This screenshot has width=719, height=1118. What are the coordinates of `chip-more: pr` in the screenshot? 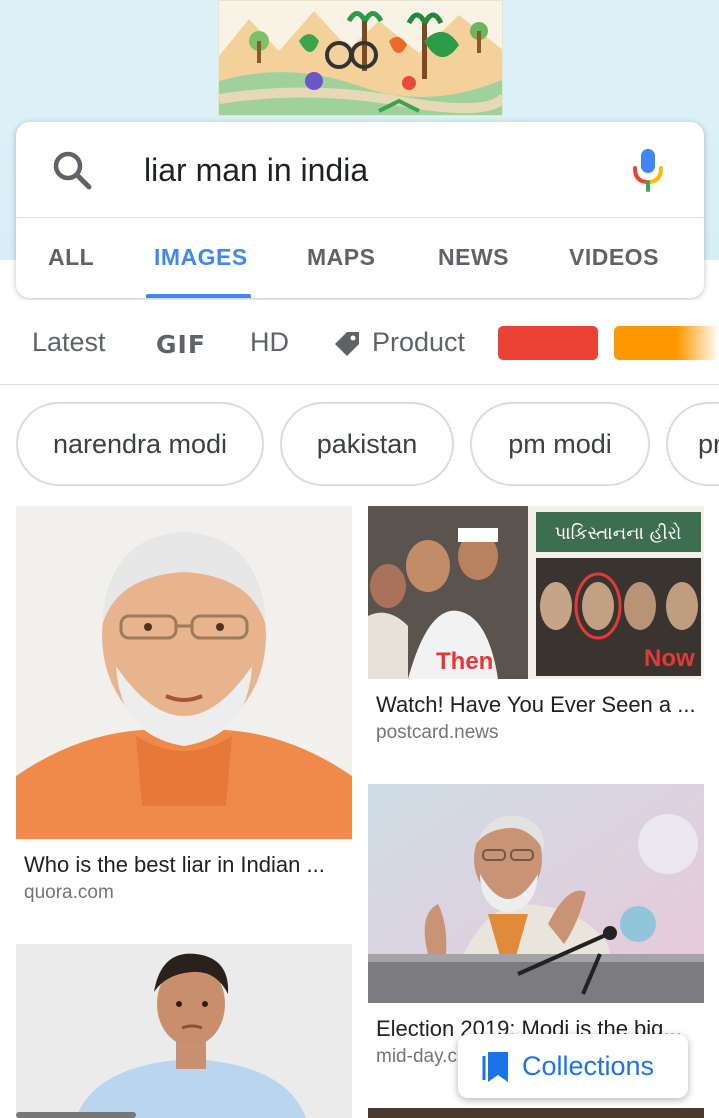 It's located at (692, 444).